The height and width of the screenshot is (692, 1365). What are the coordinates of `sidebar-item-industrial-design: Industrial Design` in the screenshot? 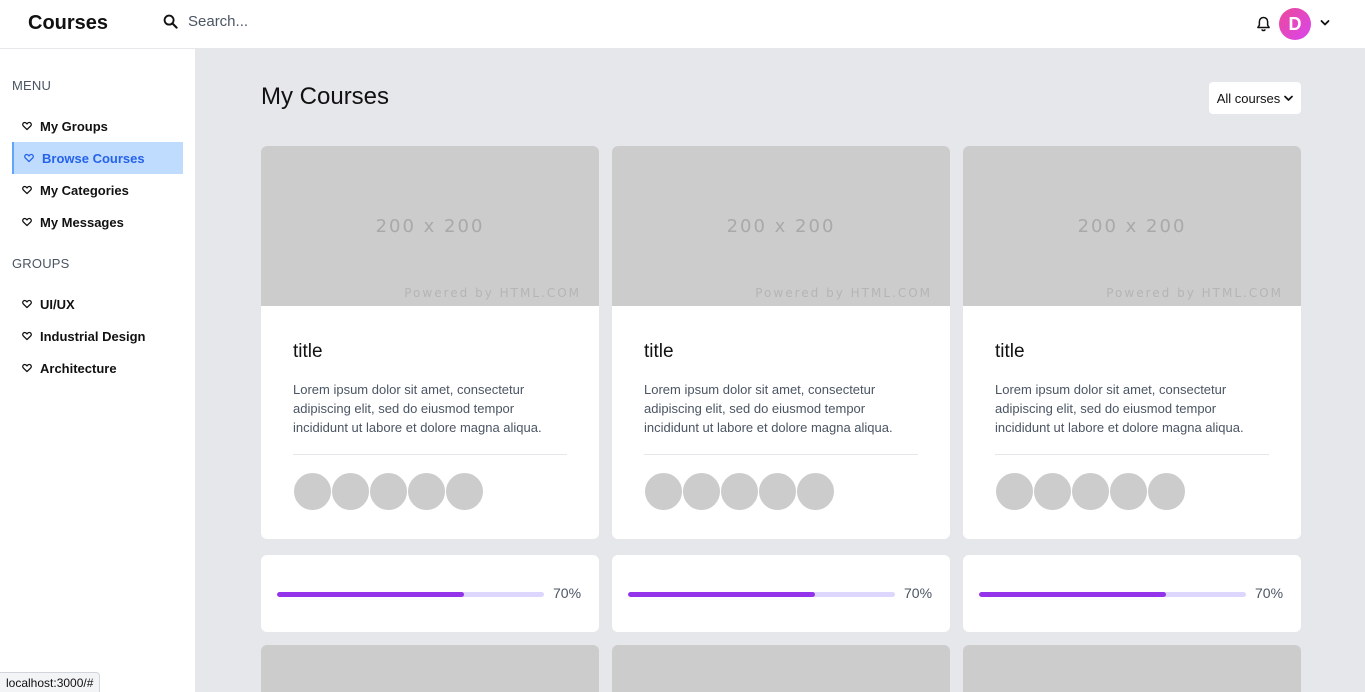 It's located at (97, 336).